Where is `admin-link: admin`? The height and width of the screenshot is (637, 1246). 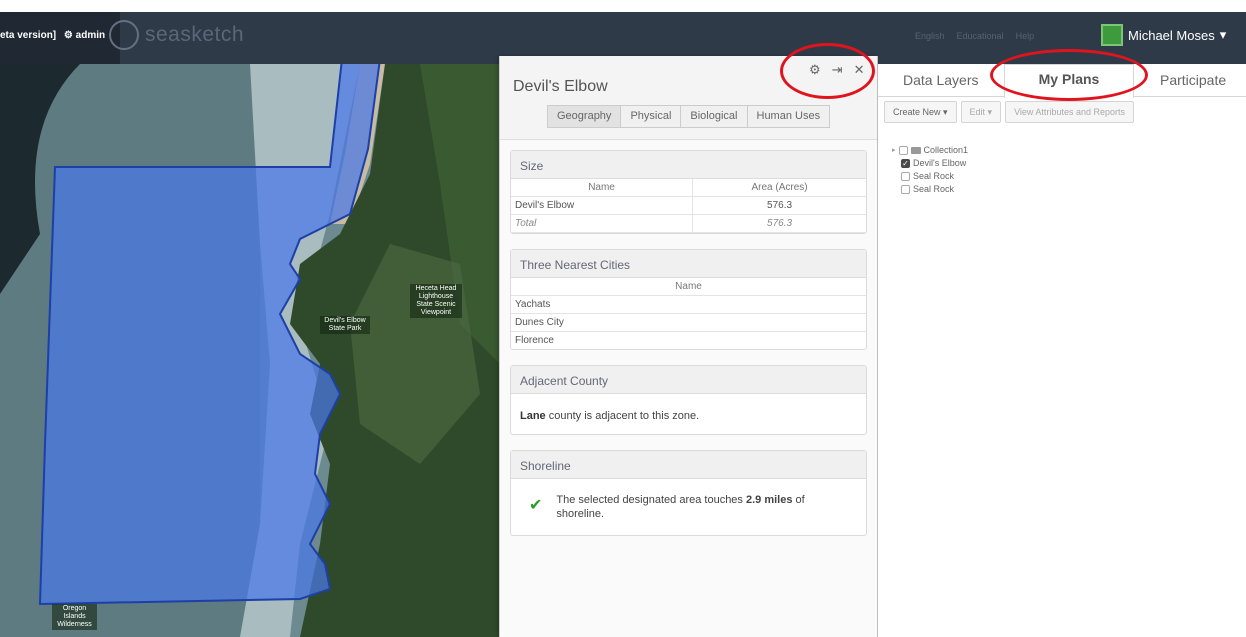 admin-link: admin is located at coordinates (90, 35).